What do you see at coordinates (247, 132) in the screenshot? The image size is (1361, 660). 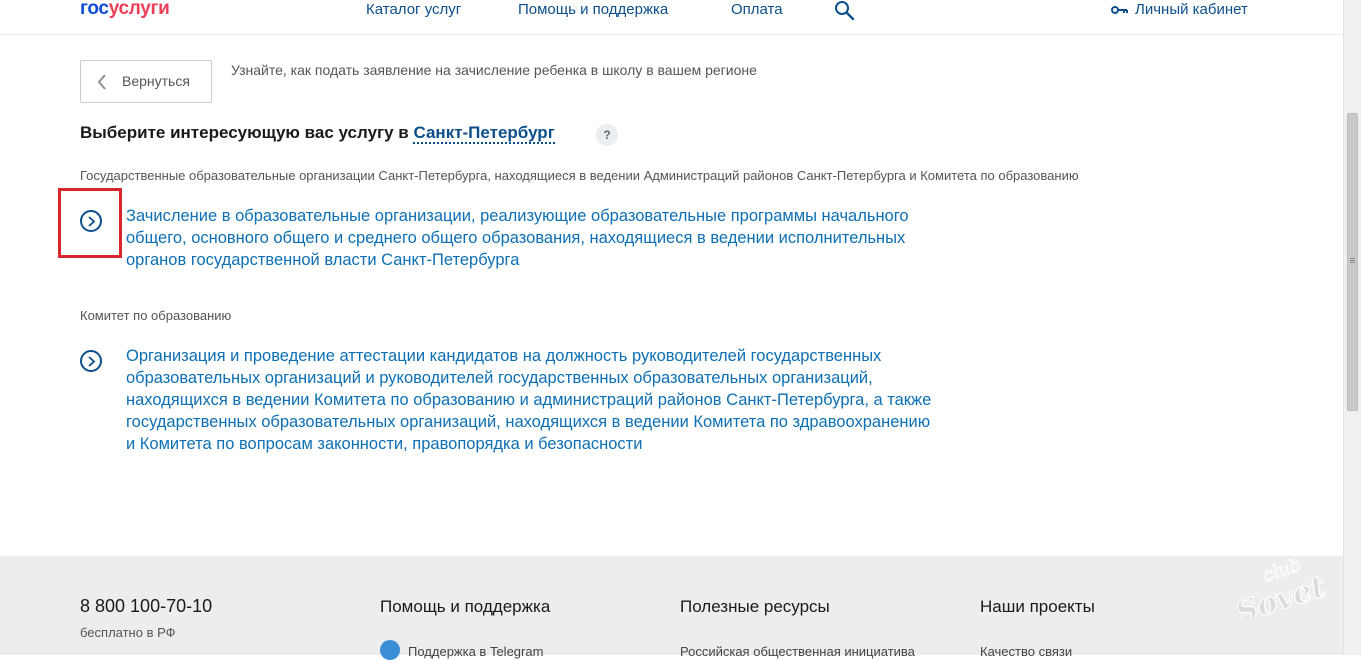 I see `page-title-text: Выберите интересующую вас услугу в` at bounding box center [247, 132].